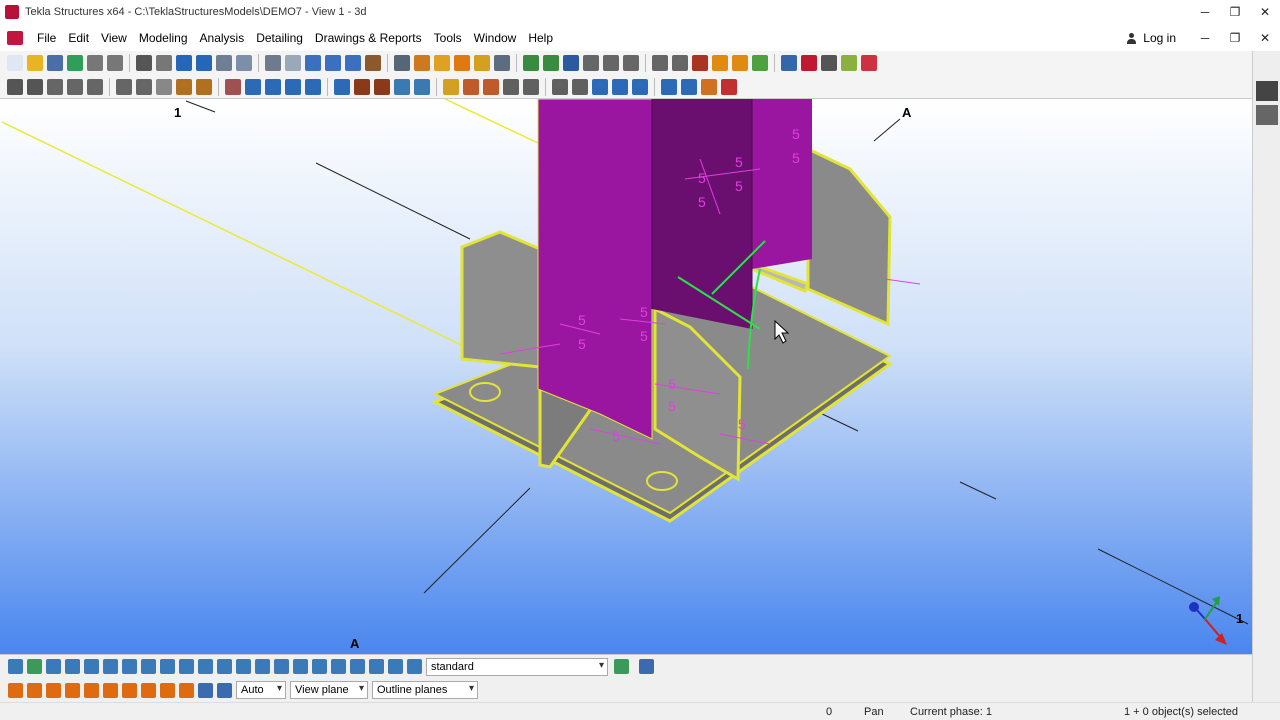 The height and width of the screenshot is (720, 1280). I want to click on menu-view: View, so click(114, 38).